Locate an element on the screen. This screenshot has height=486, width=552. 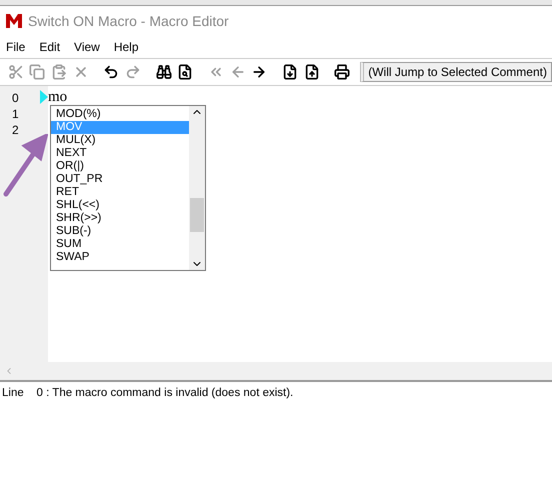
autocomplete-item: SHR(>>) is located at coordinates (120, 218).